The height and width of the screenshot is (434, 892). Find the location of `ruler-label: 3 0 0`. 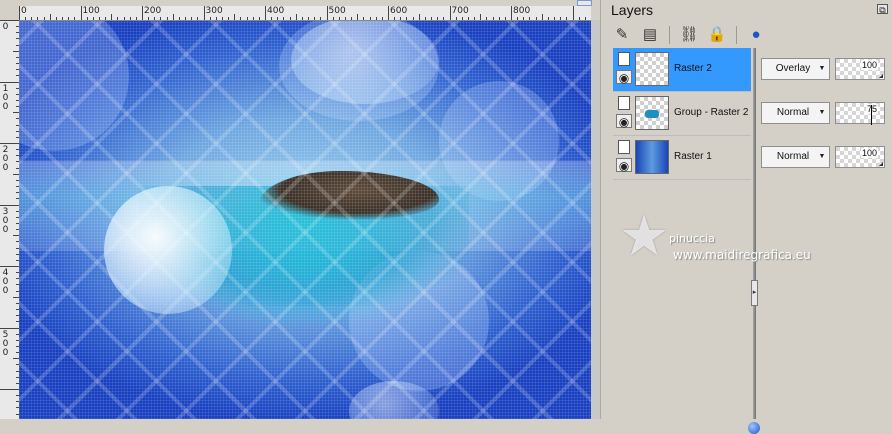

ruler-label: 3 0 0 is located at coordinates (5, 221).